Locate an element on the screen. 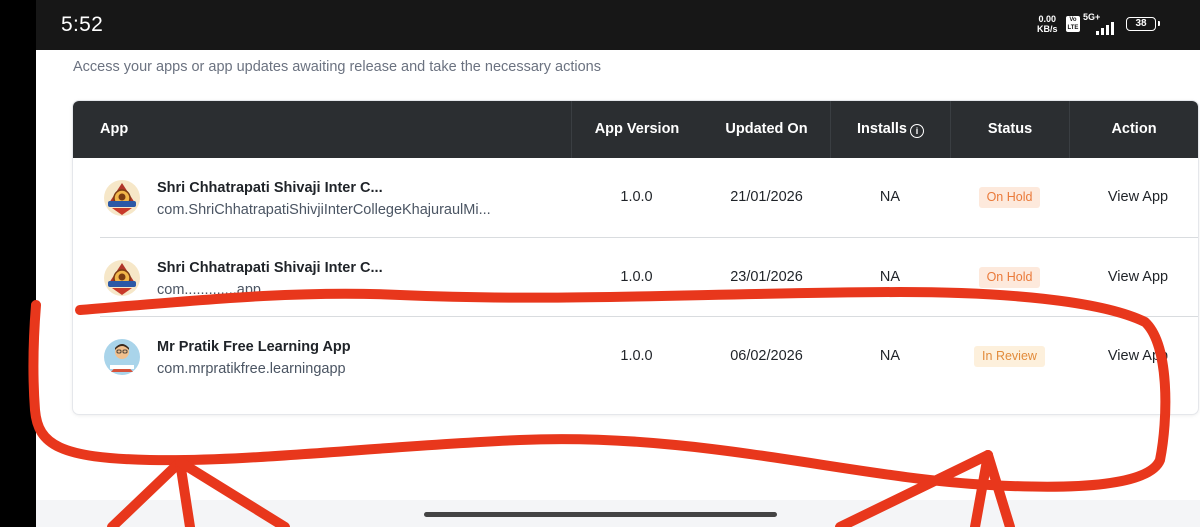 The image size is (1200, 527). app-package: com.mrpratikfree.learningapp is located at coordinates (251, 369).